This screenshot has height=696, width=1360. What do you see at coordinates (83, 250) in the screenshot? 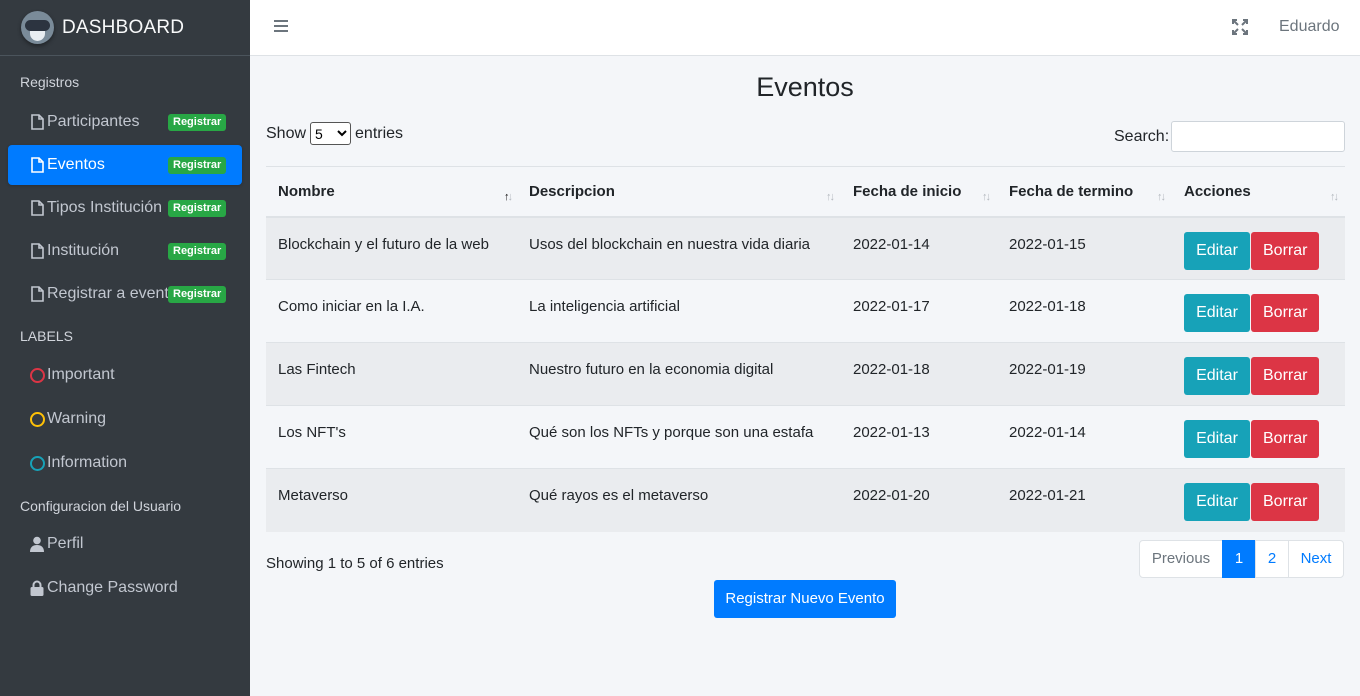
I see `sidebar-item-label: Institución` at bounding box center [83, 250].